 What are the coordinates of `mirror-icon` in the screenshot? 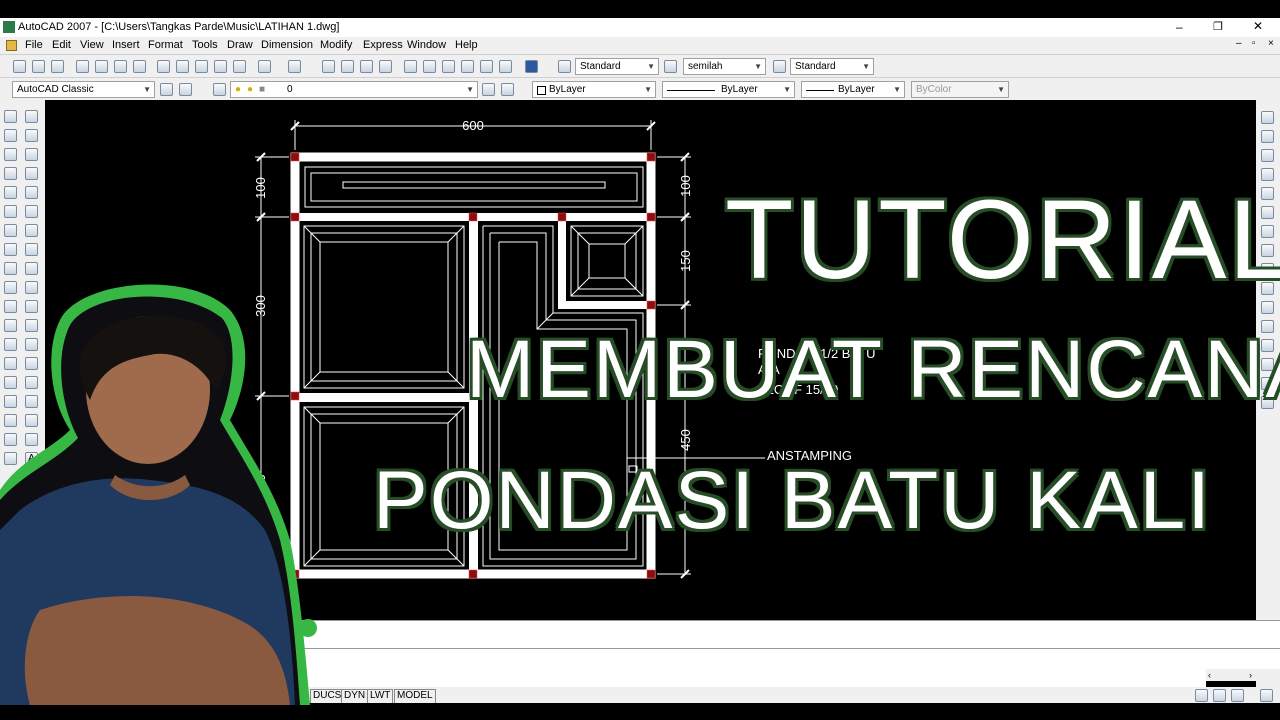 It's located at (10, 154).